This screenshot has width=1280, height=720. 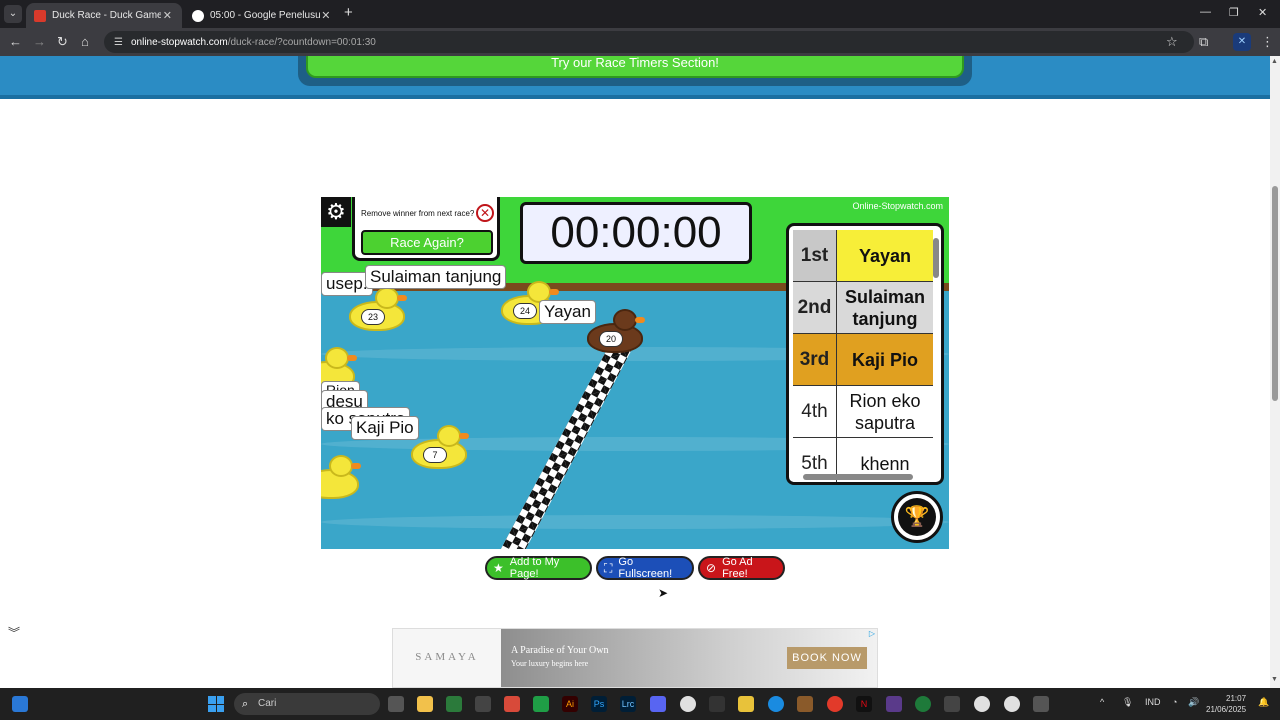 I want to click on url-host: online-stopwatch.com, so click(x=179, y=42).